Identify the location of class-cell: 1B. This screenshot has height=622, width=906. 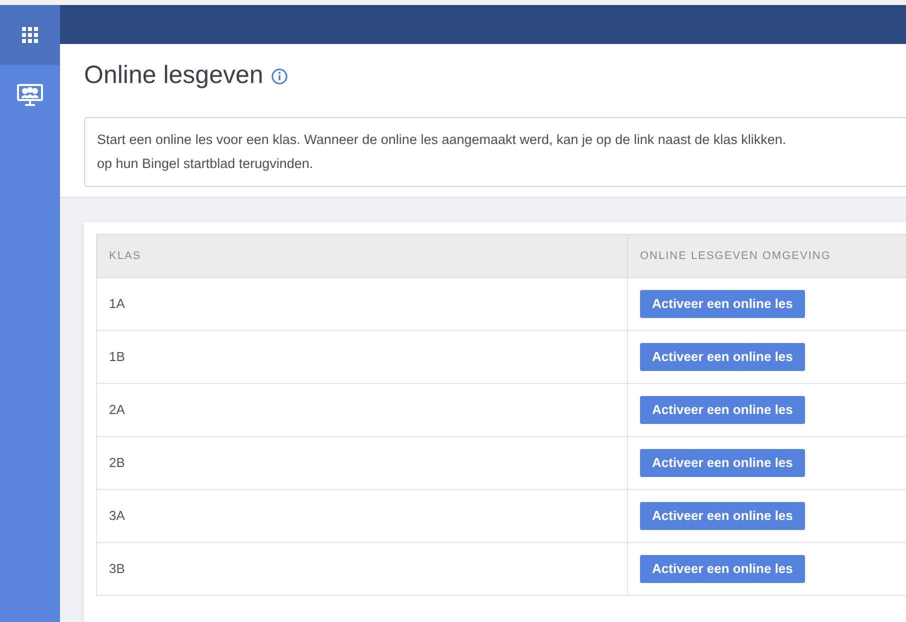
(362, 357).